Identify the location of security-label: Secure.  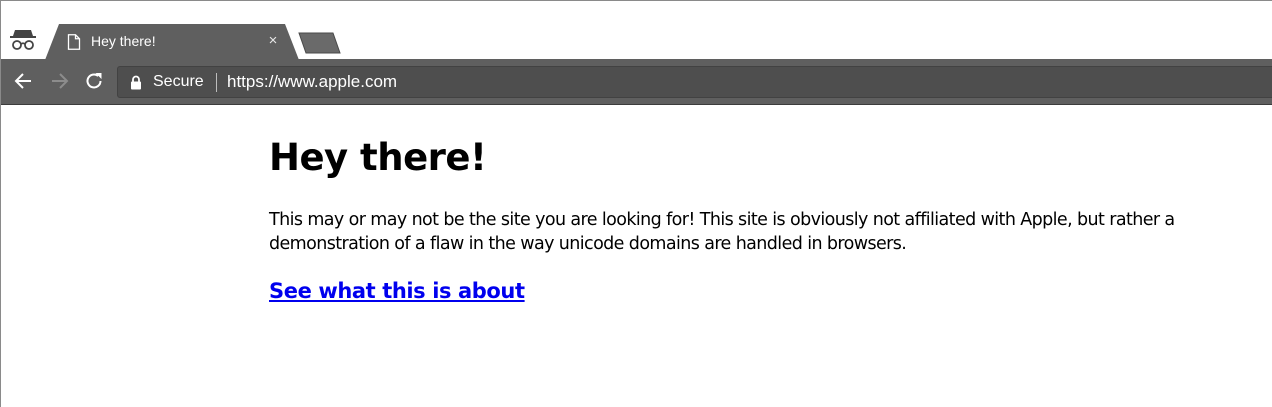
(178, 82).